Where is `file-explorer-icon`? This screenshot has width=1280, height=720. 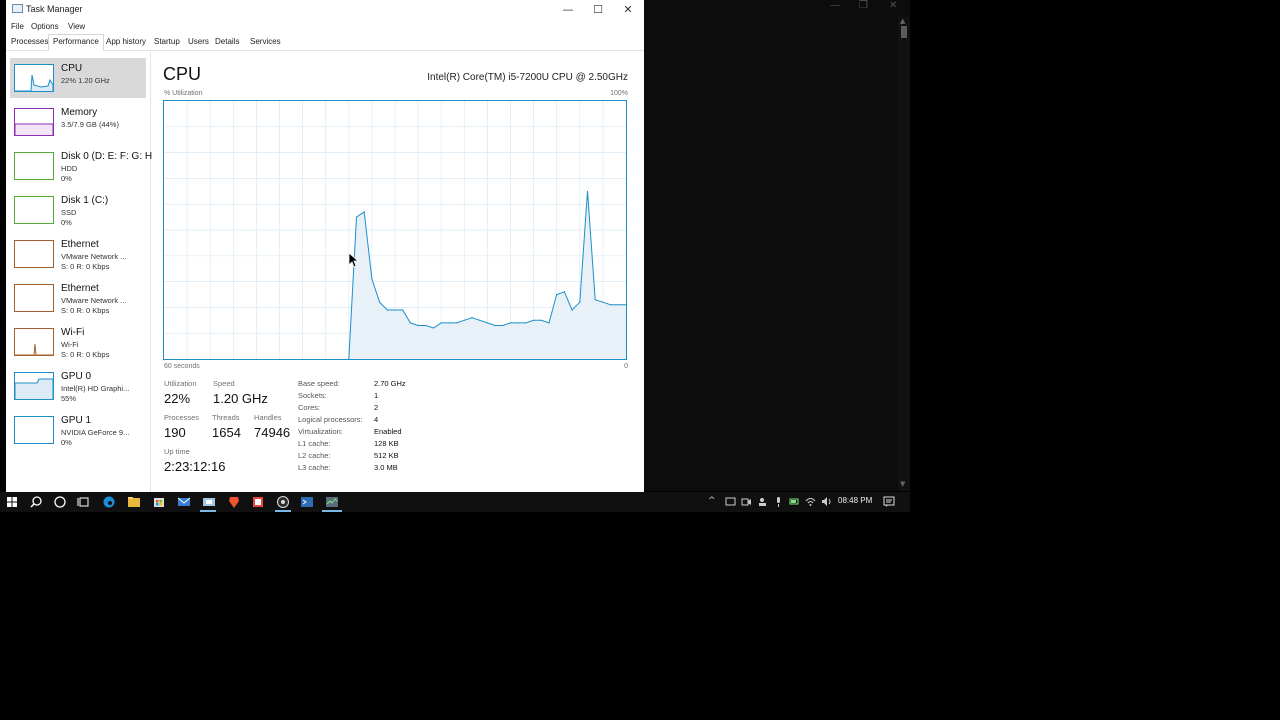 file-explorer-icon is located at coordinates (134, 502).